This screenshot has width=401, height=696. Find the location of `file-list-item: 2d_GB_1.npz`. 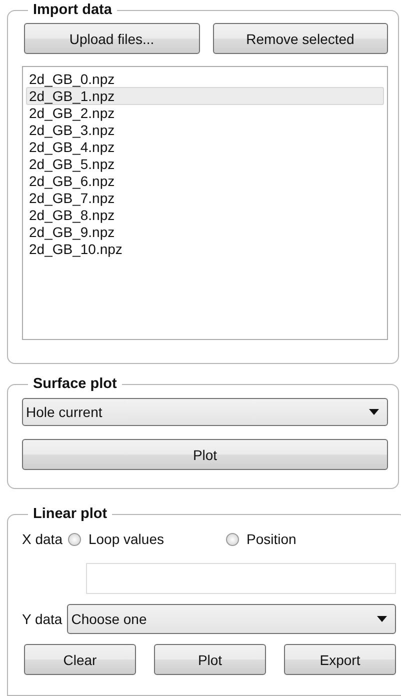

file-list-item: 2d_GB_1.npz is located at coordinates (205, 96).